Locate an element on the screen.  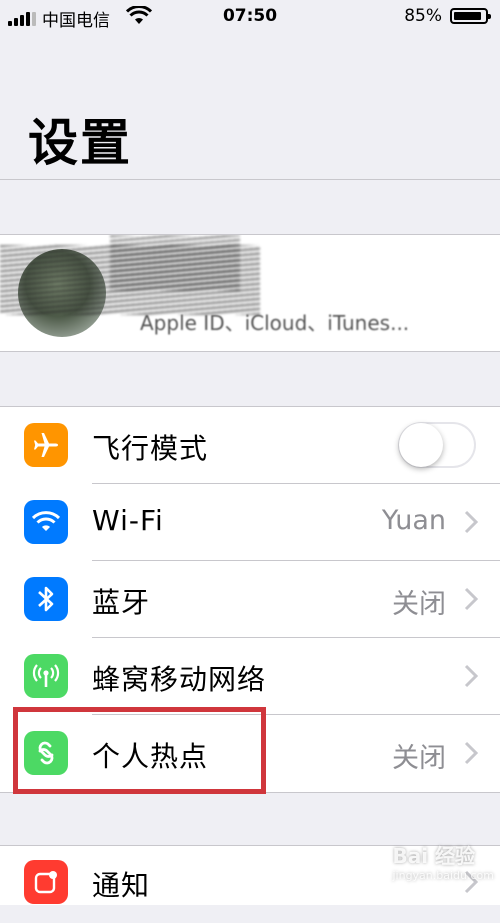
setting-row-airplane-mode: 飞行模式 is located at coordinates (250, 445).